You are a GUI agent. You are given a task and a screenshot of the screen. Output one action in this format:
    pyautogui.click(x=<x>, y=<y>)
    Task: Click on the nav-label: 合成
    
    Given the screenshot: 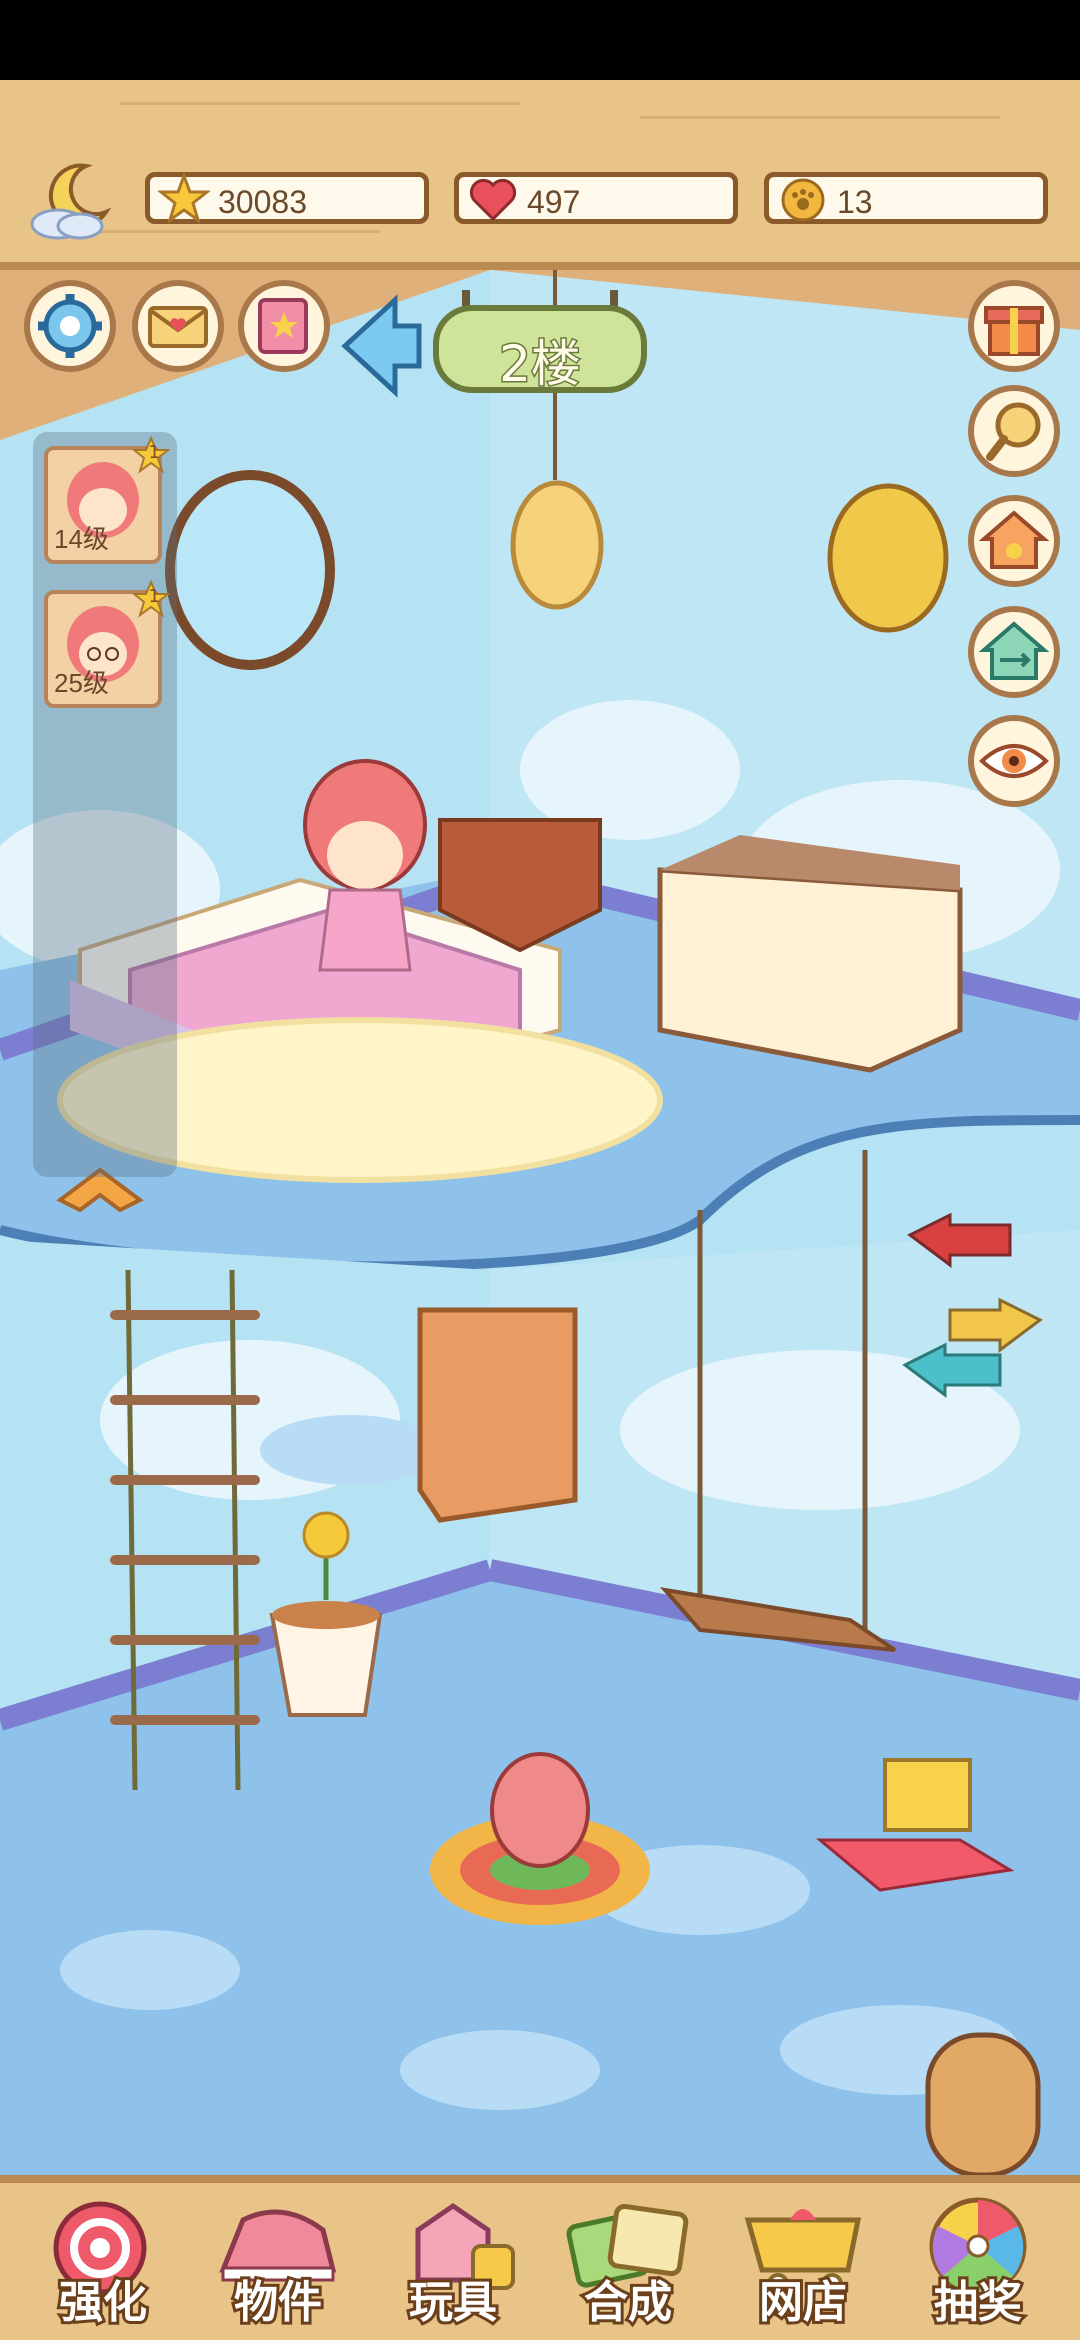 What is the action you would take?
    pyautogui.click(x=628, y=2302)
    